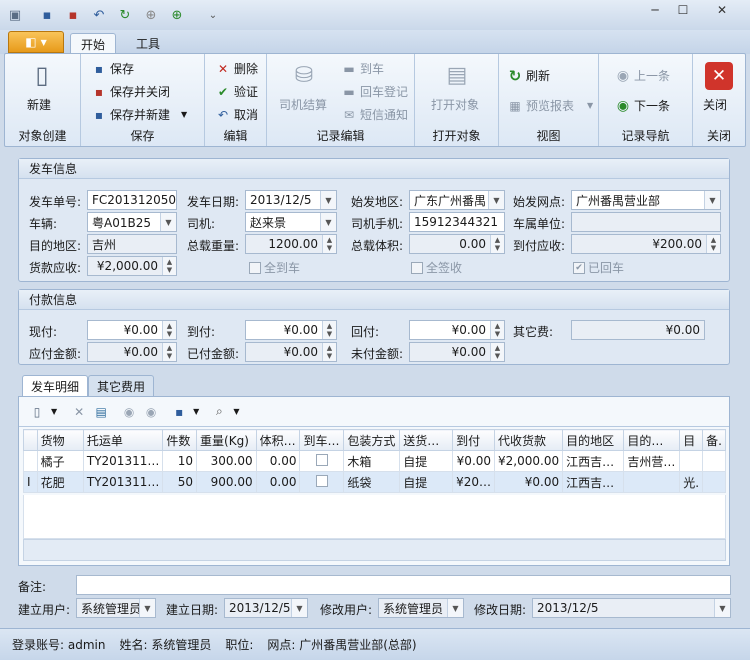 This screenshot has width=750, height=660. What do you see at coordinates (529, 440) in the screenshot?
I see `column-header: 代收货款` at bounding box center [529, 440].